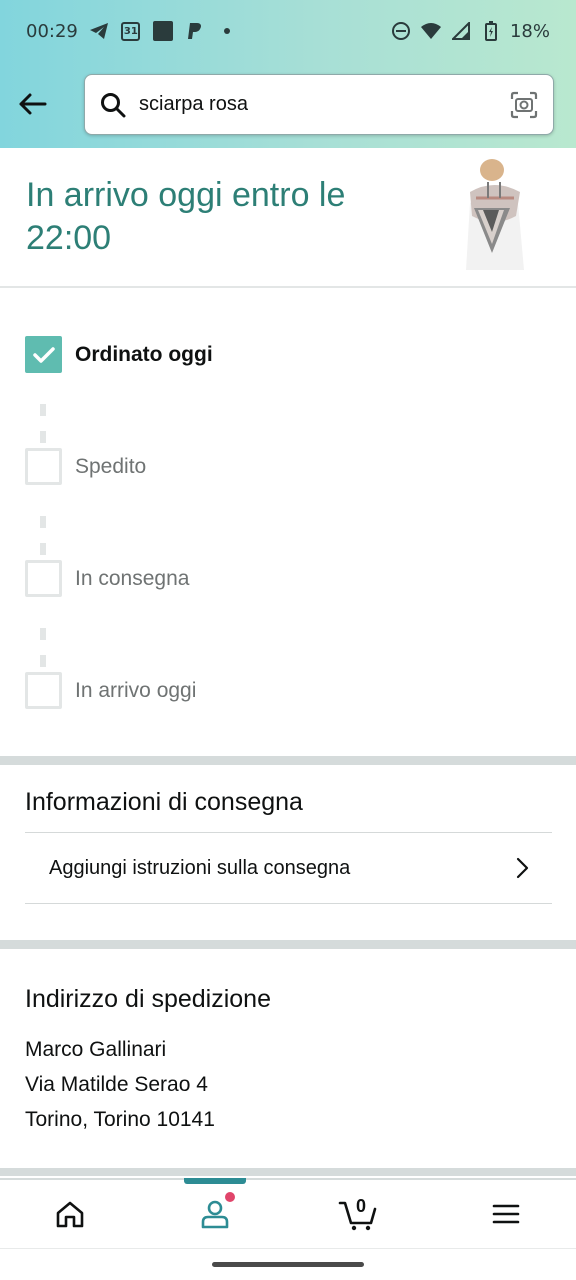 Image resolution: width=576 pixels, height=1280 pixels. I want to click on notification-dot-icon, so click(226, 31).